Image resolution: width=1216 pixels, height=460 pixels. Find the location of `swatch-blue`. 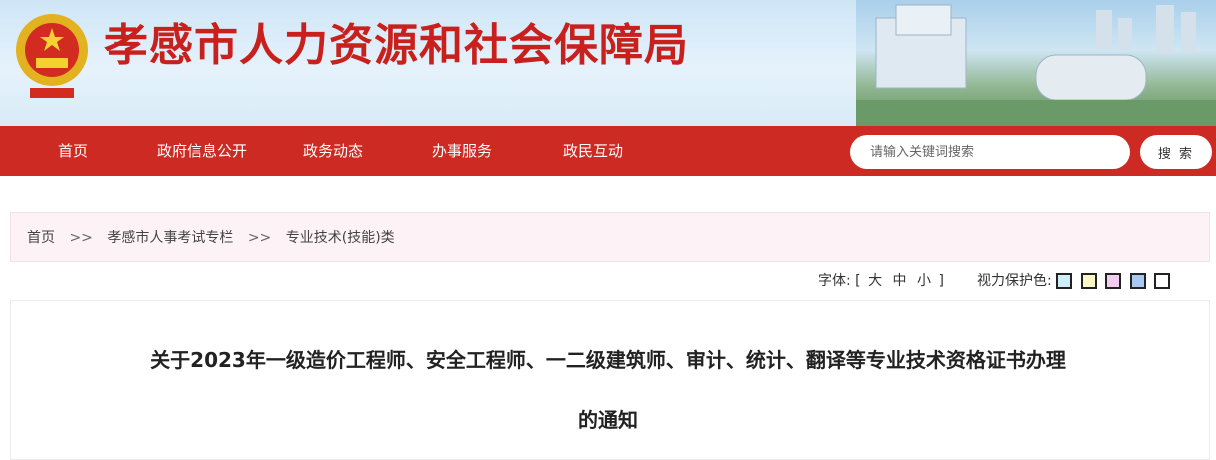

swatch-blue is located at coordinates (1137, 281).